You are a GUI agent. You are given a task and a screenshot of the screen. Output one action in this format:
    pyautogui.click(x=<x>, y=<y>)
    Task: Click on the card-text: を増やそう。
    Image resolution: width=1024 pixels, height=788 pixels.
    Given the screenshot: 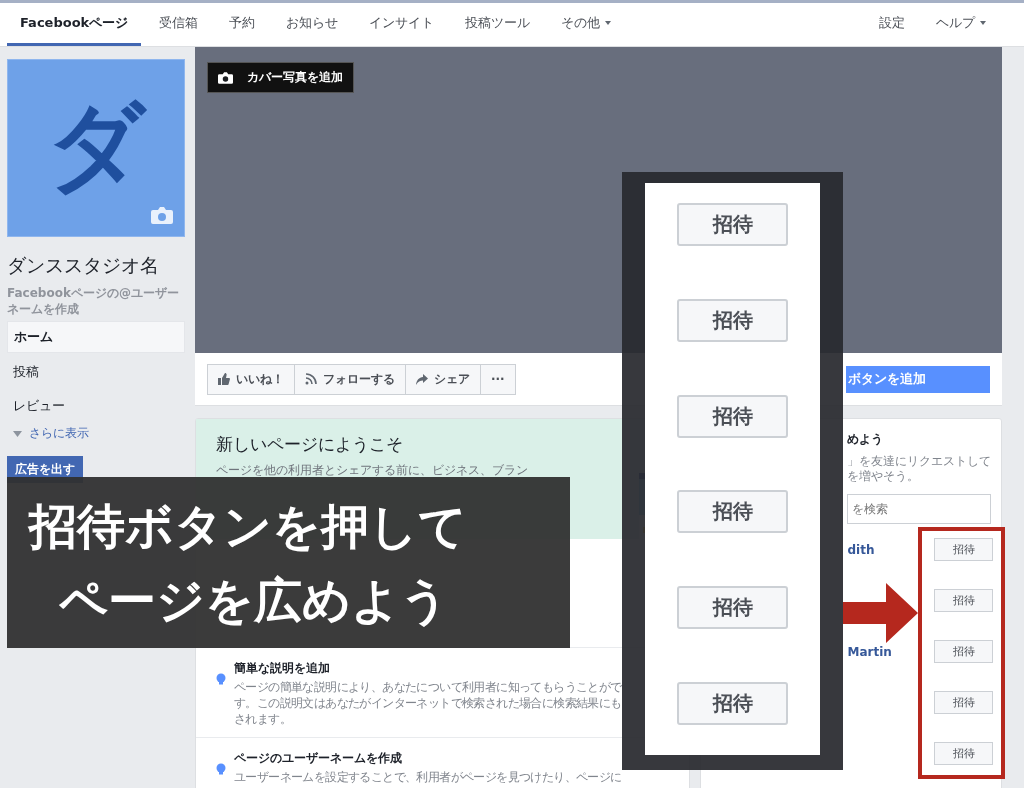 What is the action you would take?
    pyautogui.click(x=884, y=476)
    